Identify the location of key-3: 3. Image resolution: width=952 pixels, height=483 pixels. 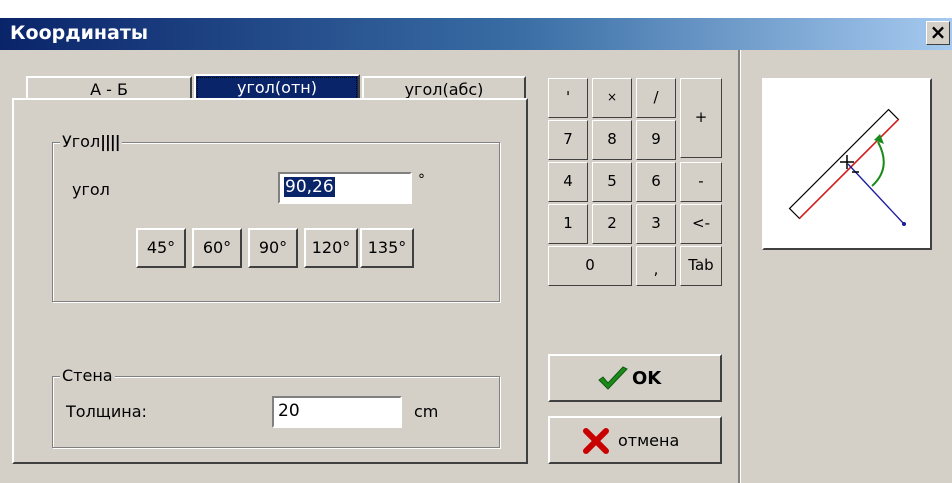
(656, 224).